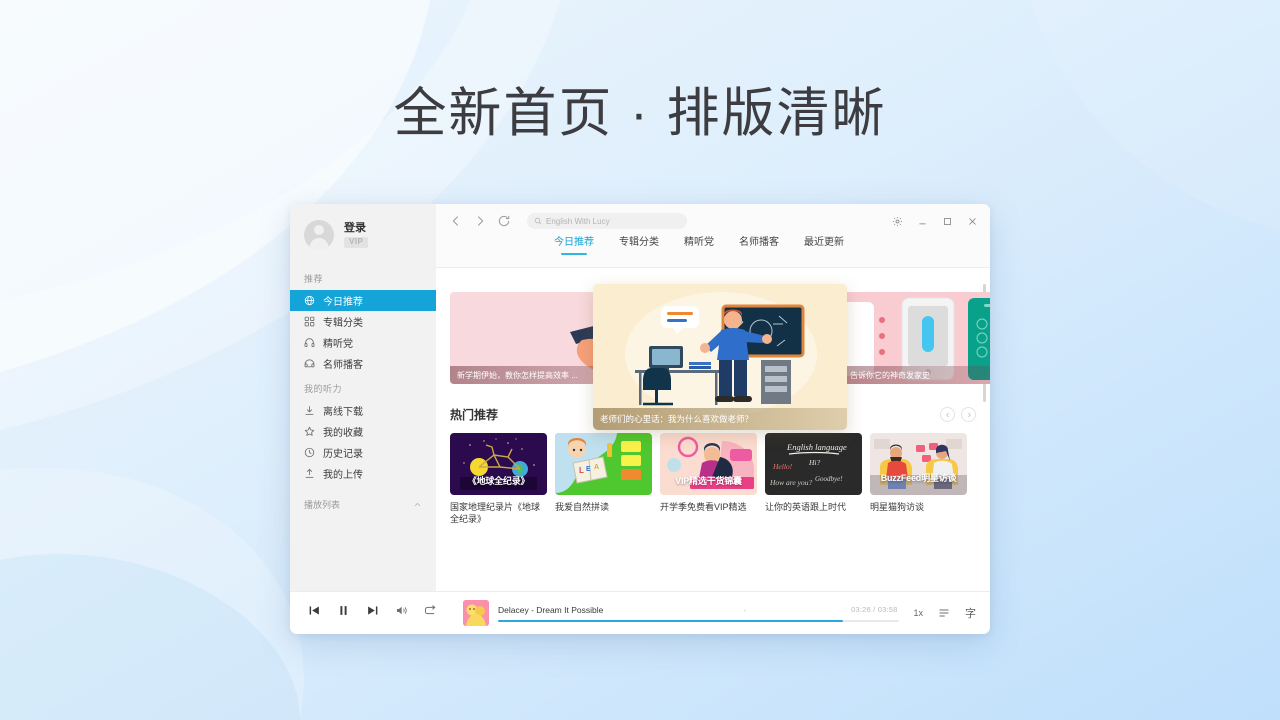 The width and height of the screenshot is (1280, 720). I want to click on gear-icon, so click(897, 221).